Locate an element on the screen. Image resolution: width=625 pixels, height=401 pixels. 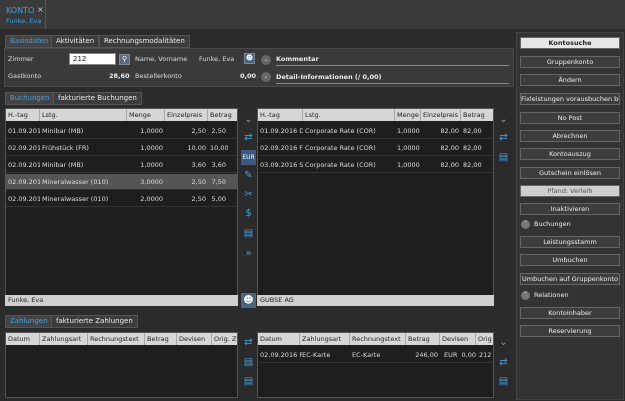
cell-price: 82,00 is located at coordinates (449, 165).